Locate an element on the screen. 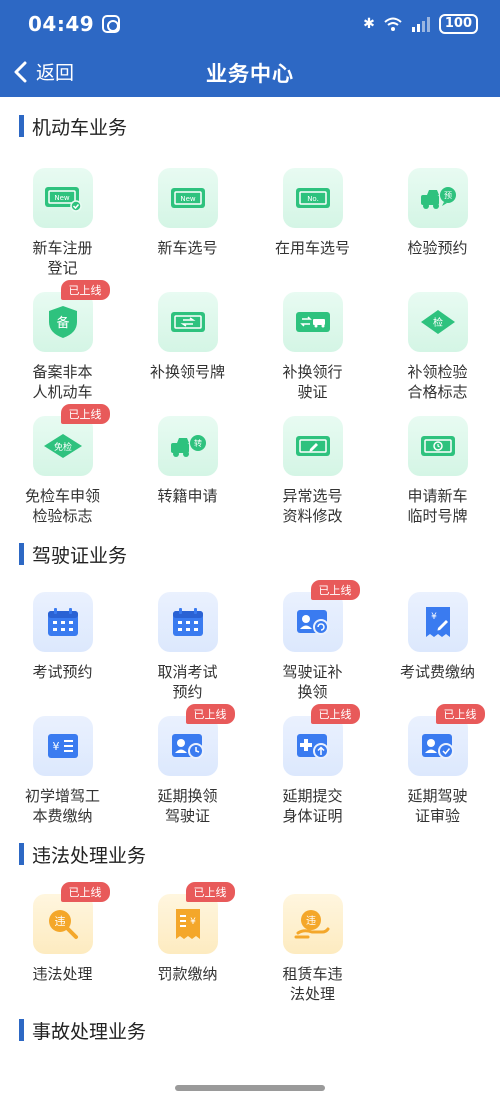  wifi-icon is located at coordinates (393, 24).